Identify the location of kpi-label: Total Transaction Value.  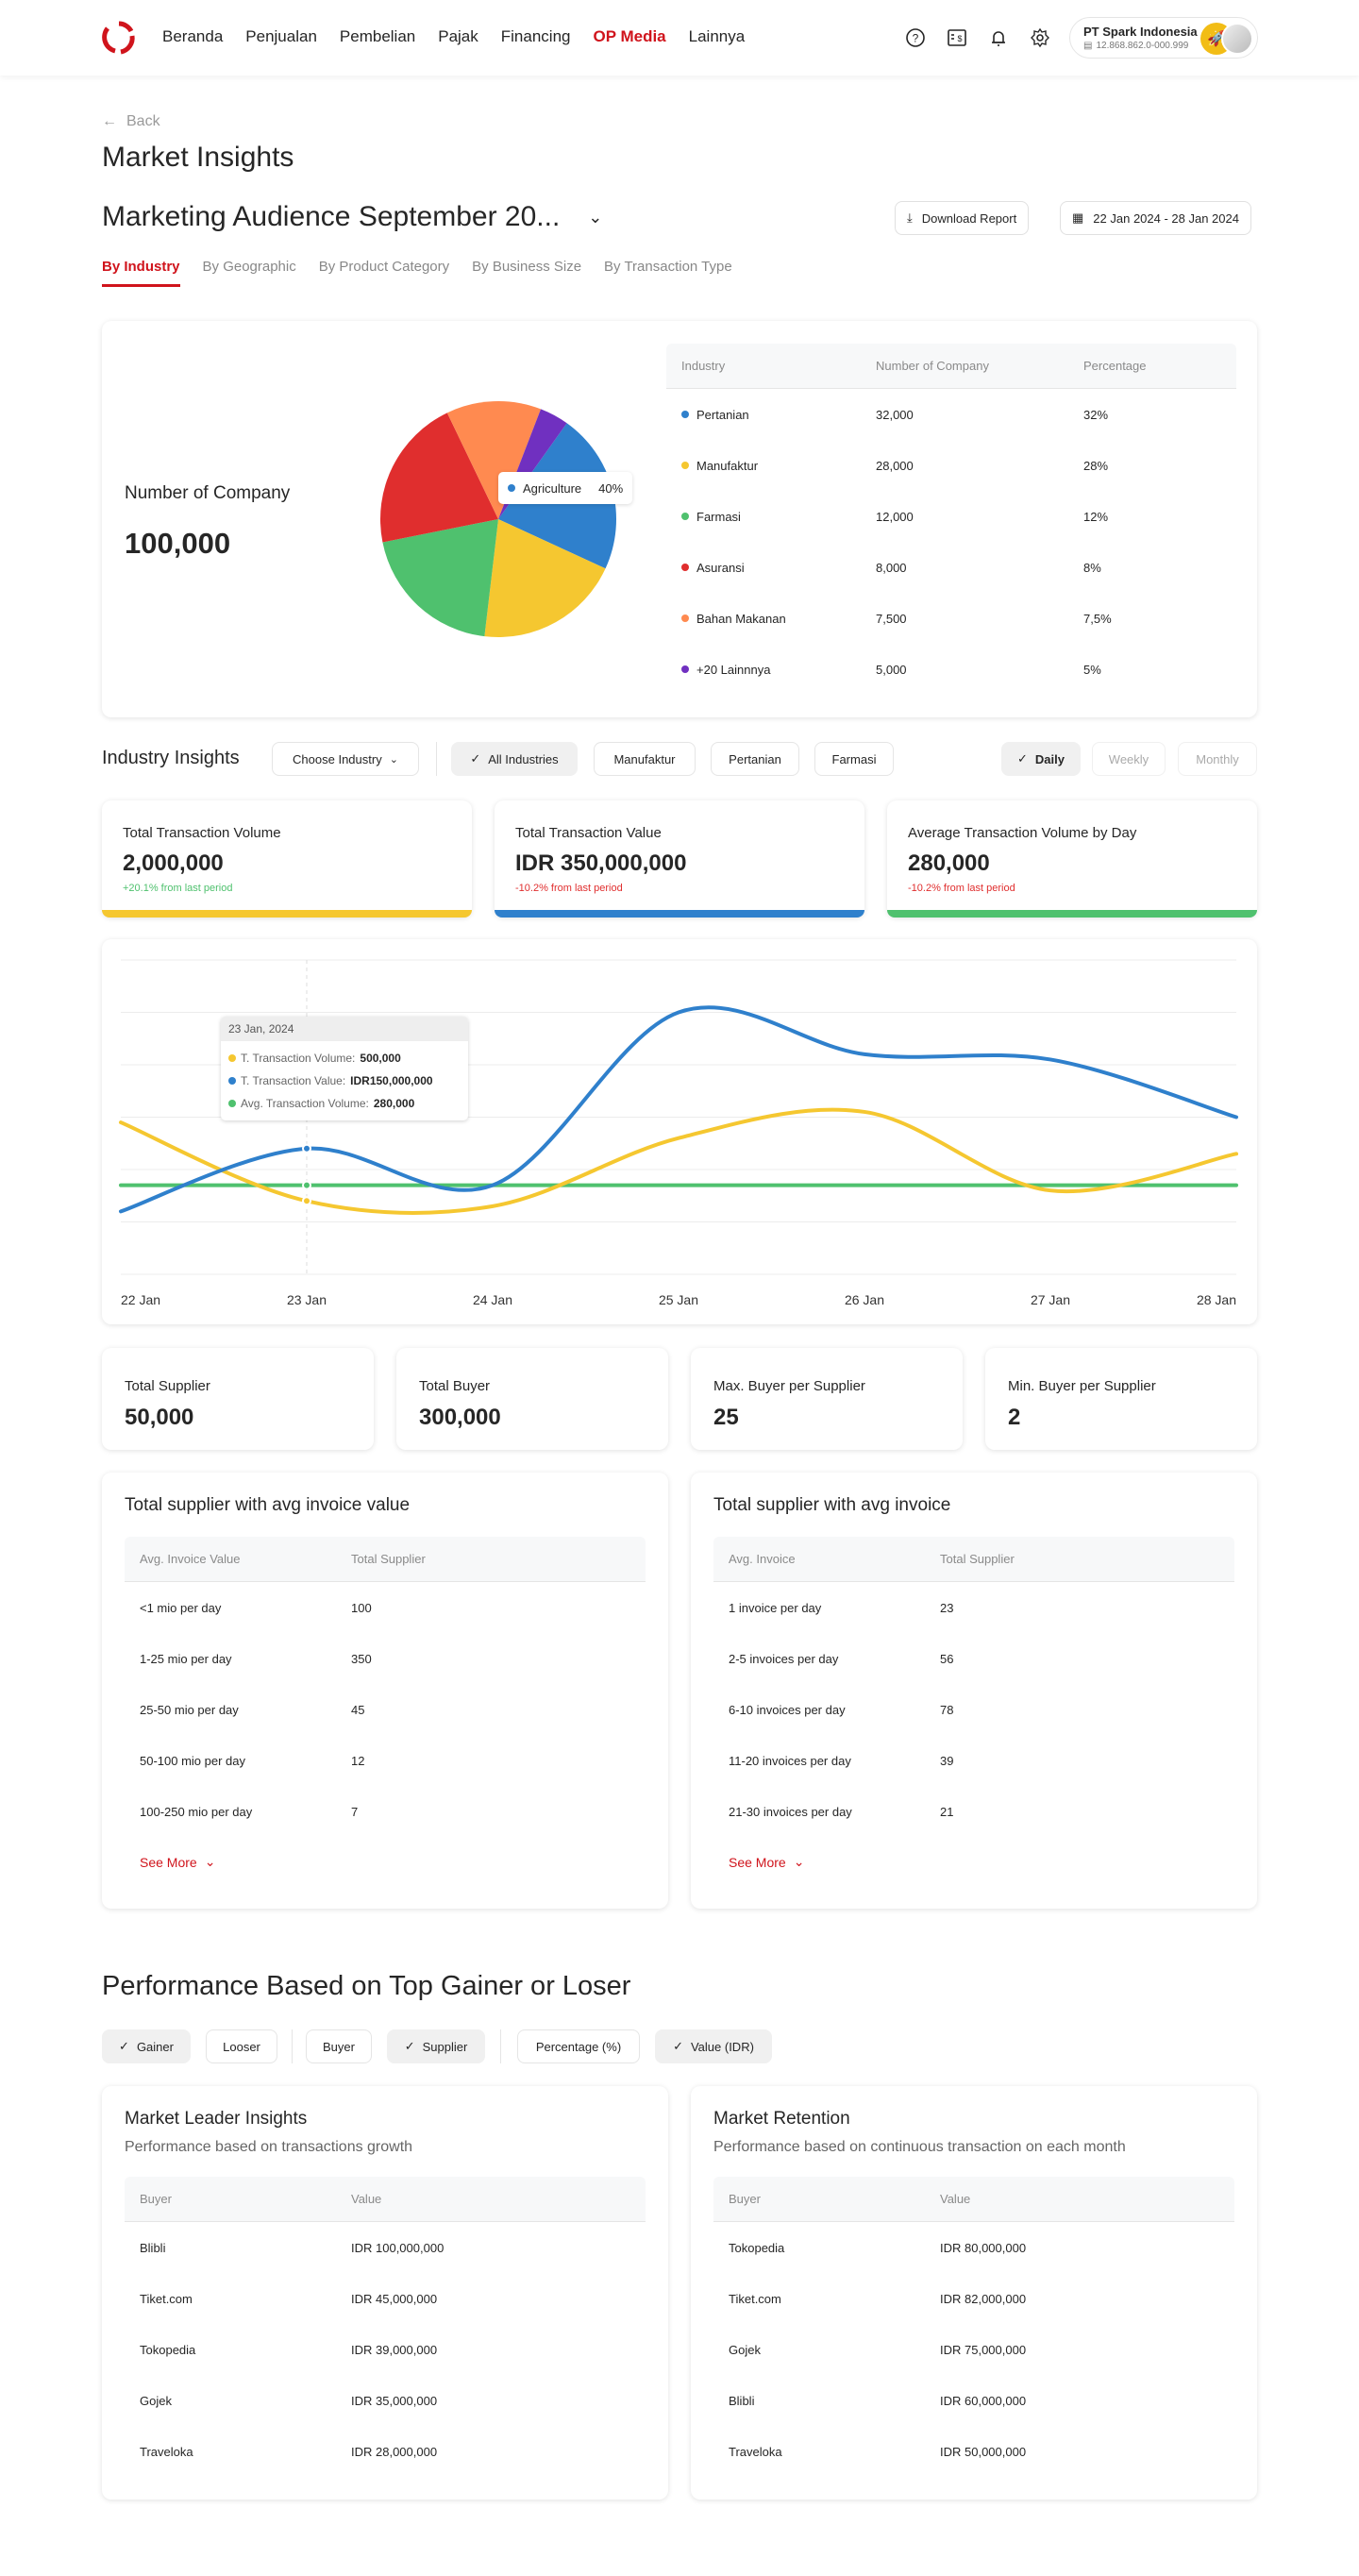
(588, 833).